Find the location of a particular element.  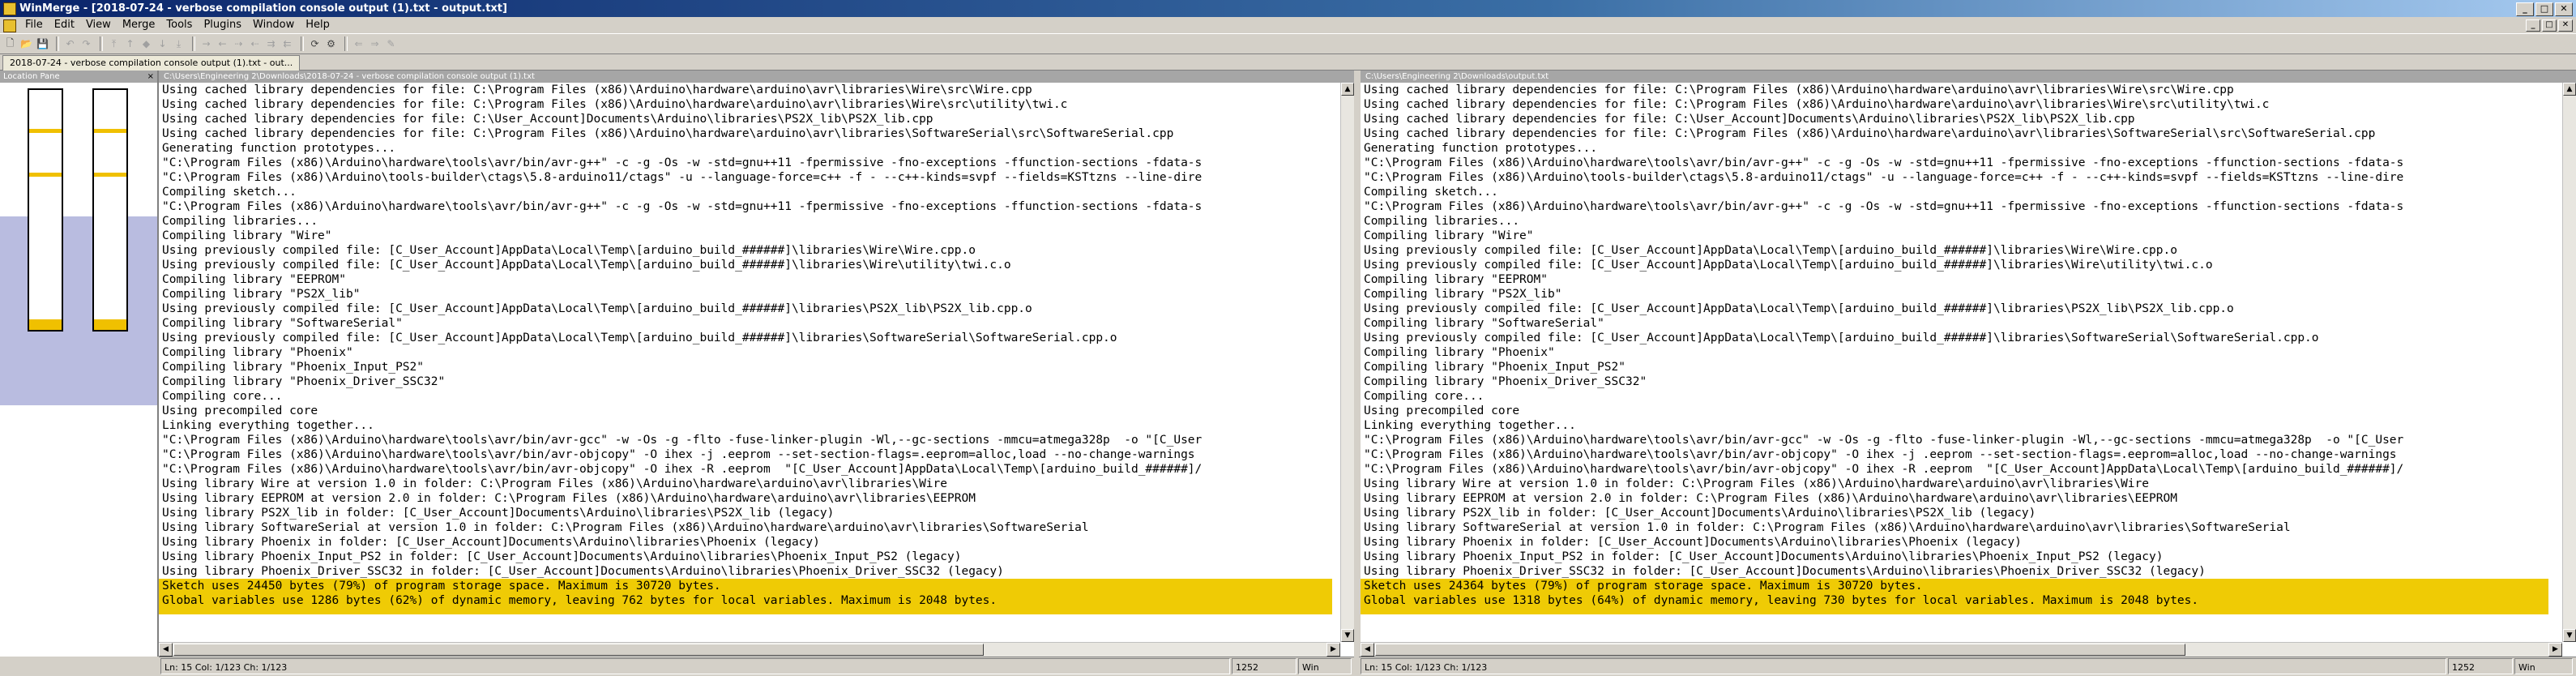

visible-area-indicator is located at coordinates (78, 310).